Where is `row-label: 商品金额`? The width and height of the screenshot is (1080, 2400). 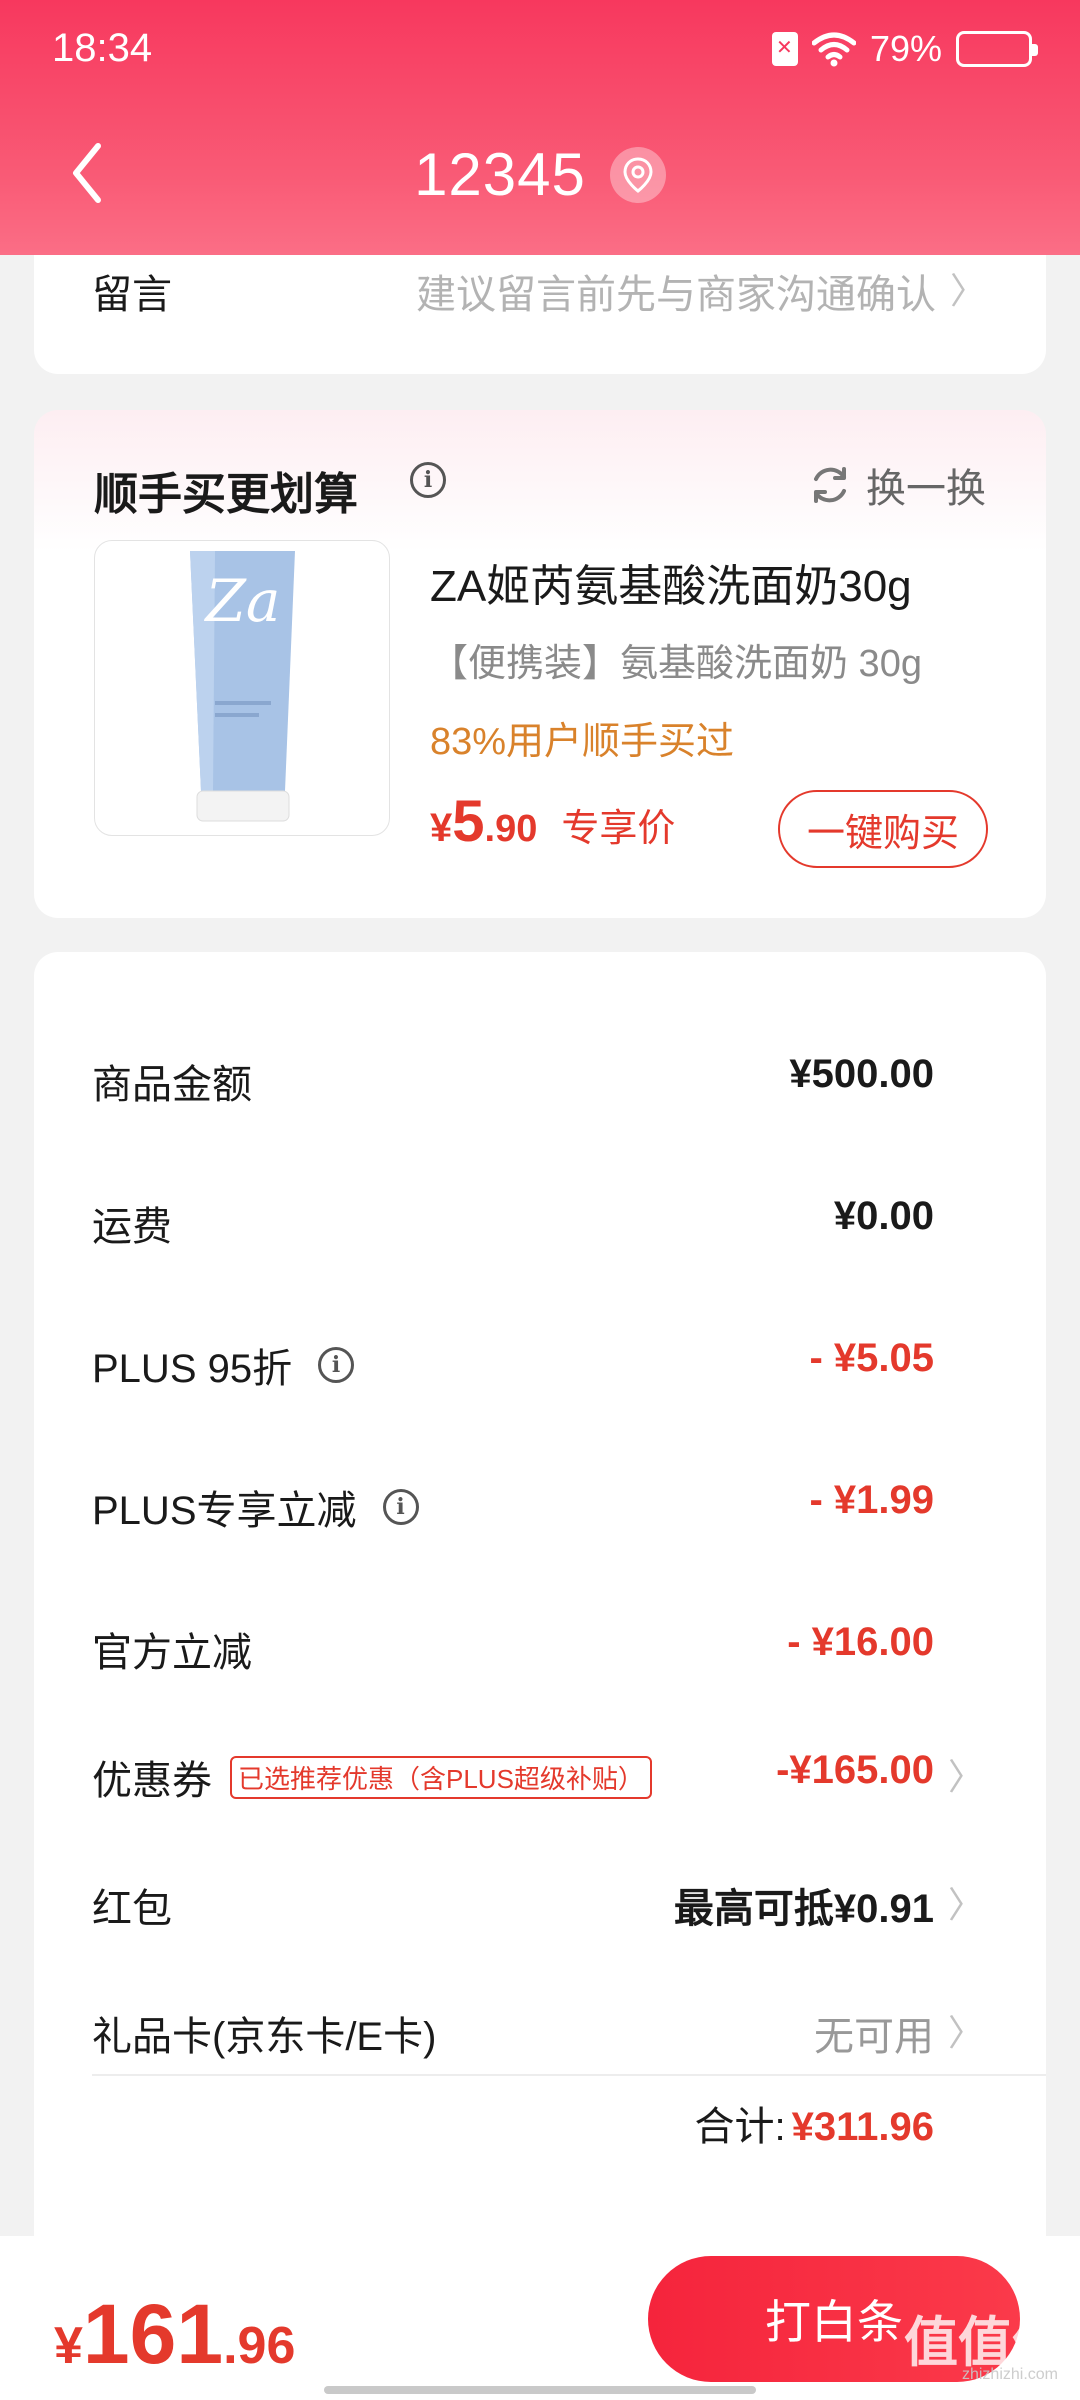
row-label: 商品金额 is located at coordinates (172, 1085).